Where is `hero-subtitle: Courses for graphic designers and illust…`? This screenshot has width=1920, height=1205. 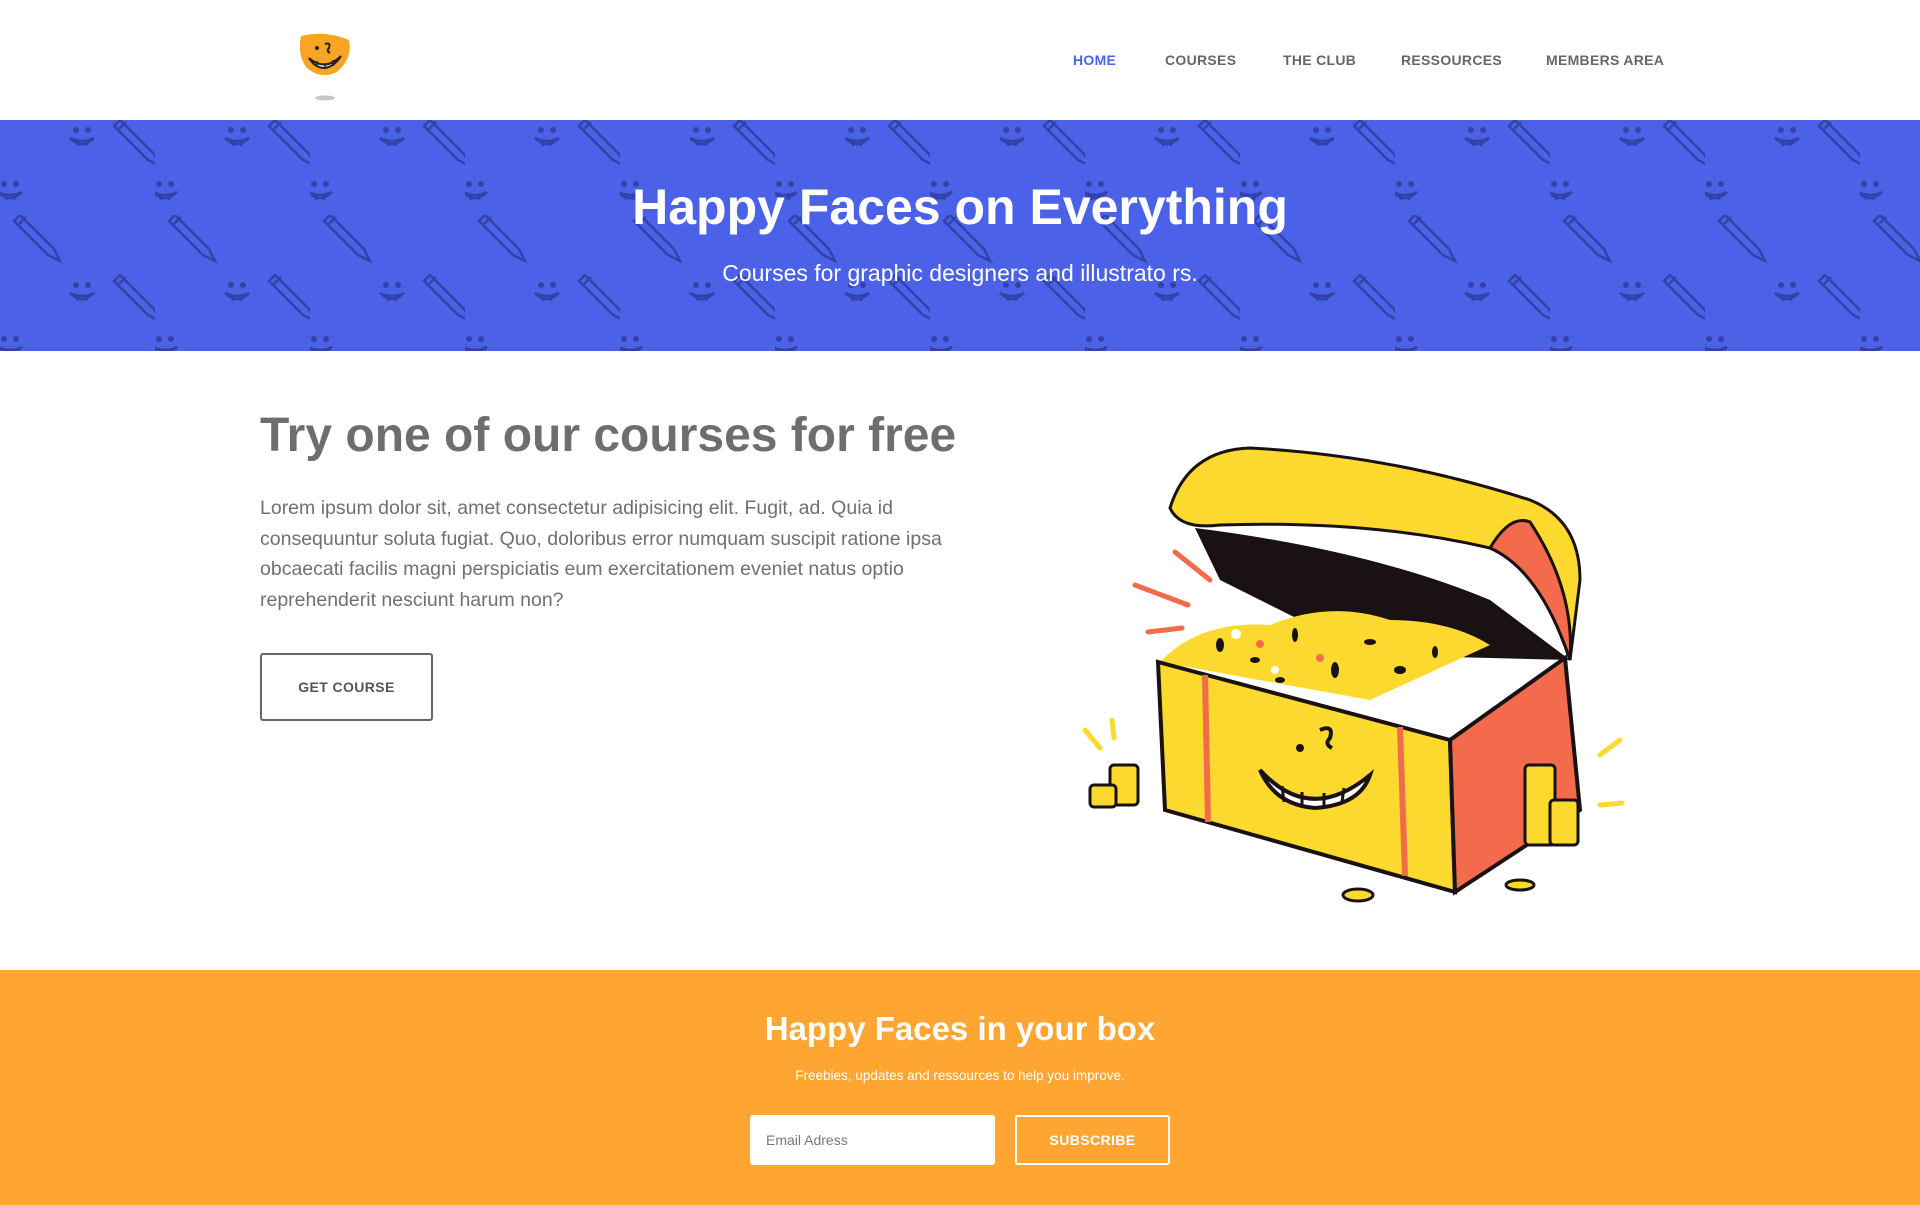 hero-subtitle: Courses for graphic designers and illust… is located at coordinates (960, 273).